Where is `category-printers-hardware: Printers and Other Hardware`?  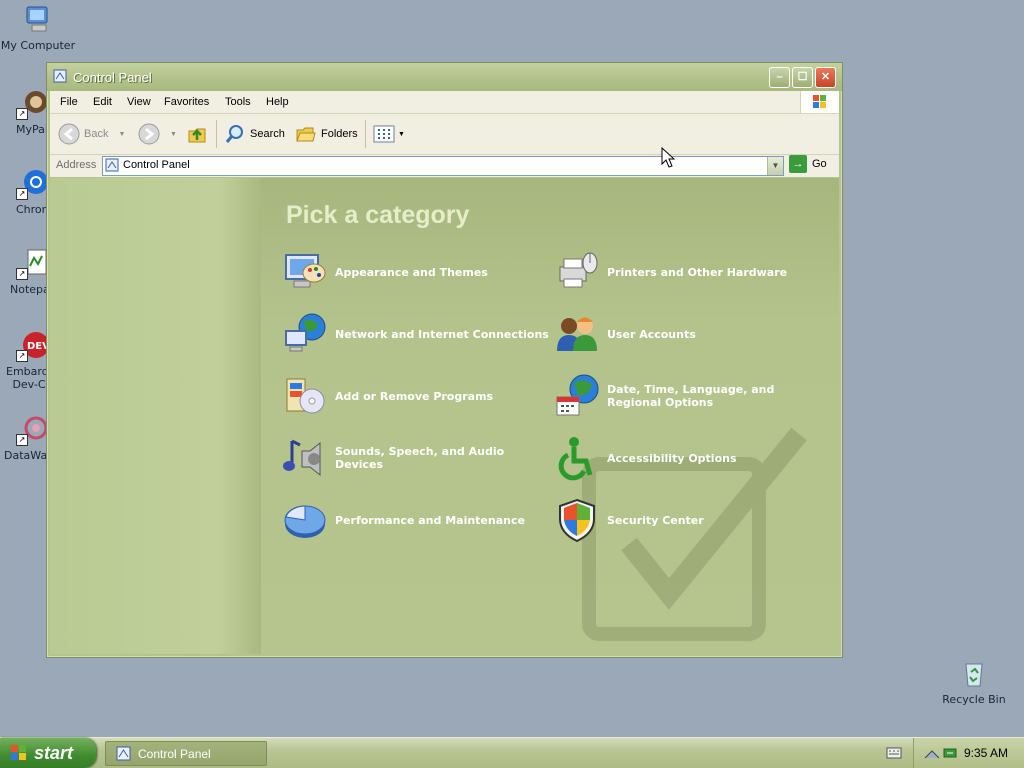
category-printers-hardware: Printers and Other Hardware is located at coordinates (689, 272).